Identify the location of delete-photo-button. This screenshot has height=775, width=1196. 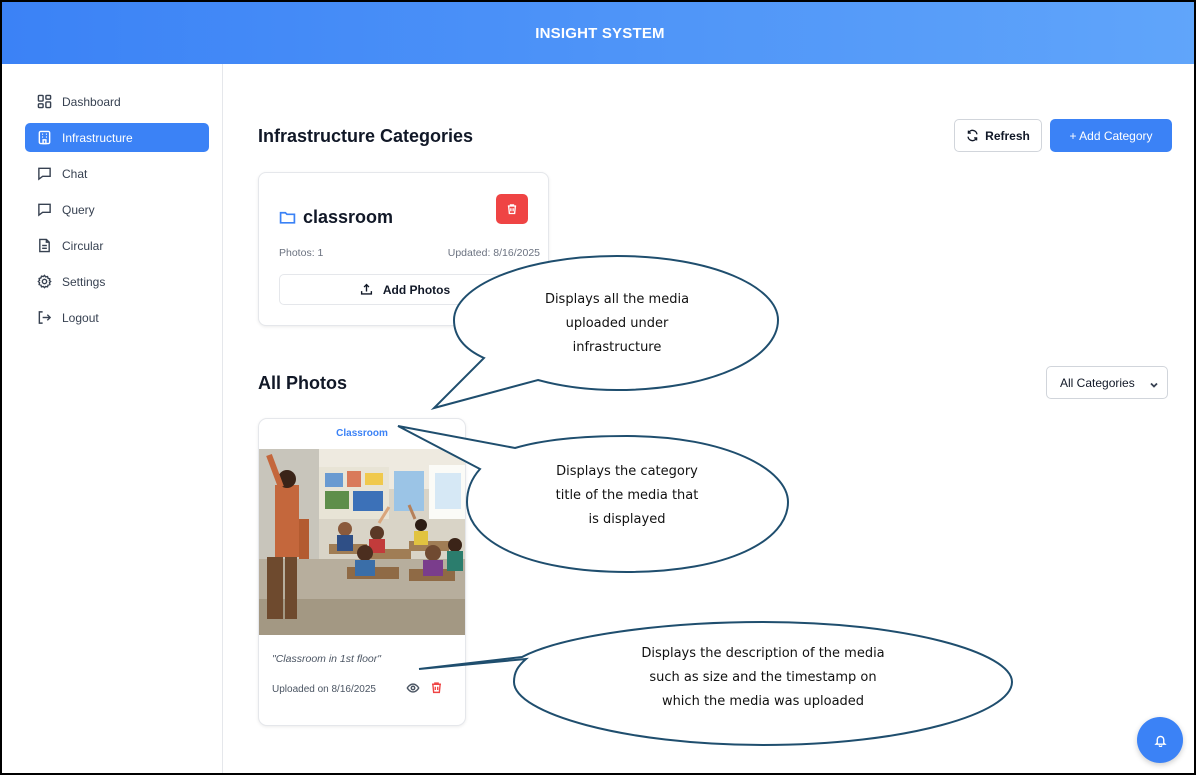
(437, 689).